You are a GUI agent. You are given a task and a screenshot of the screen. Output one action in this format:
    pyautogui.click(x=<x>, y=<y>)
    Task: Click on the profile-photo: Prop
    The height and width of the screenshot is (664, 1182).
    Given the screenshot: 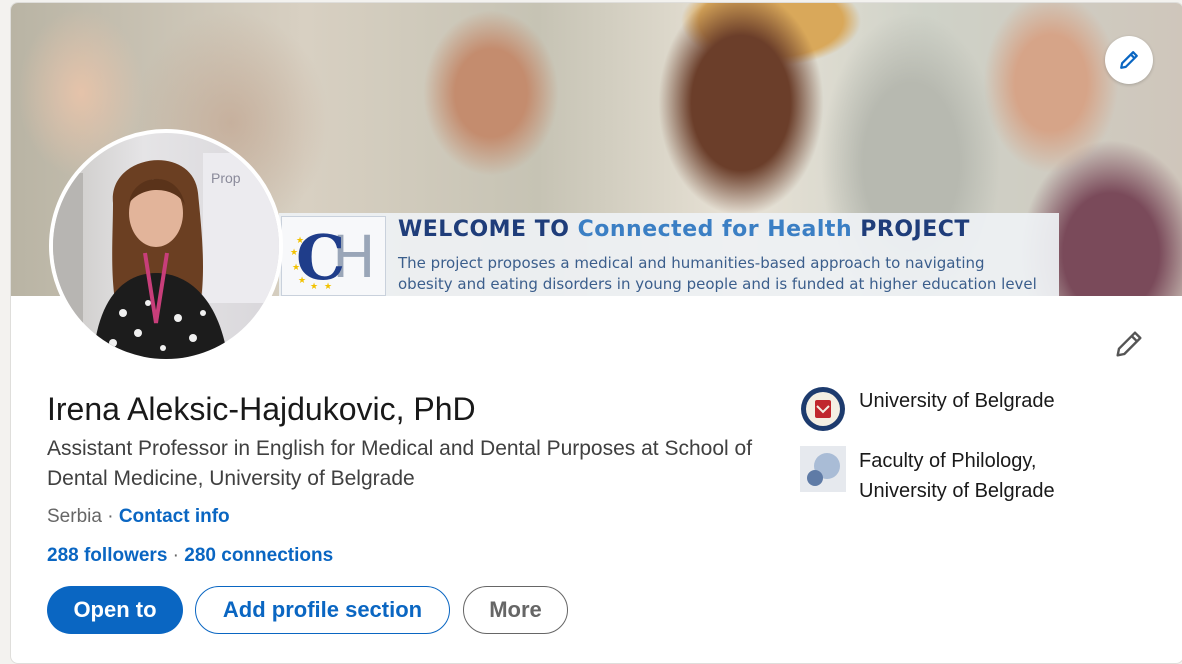 What is the action you would take?
    pyautogui.click(x=166, y=246)
    